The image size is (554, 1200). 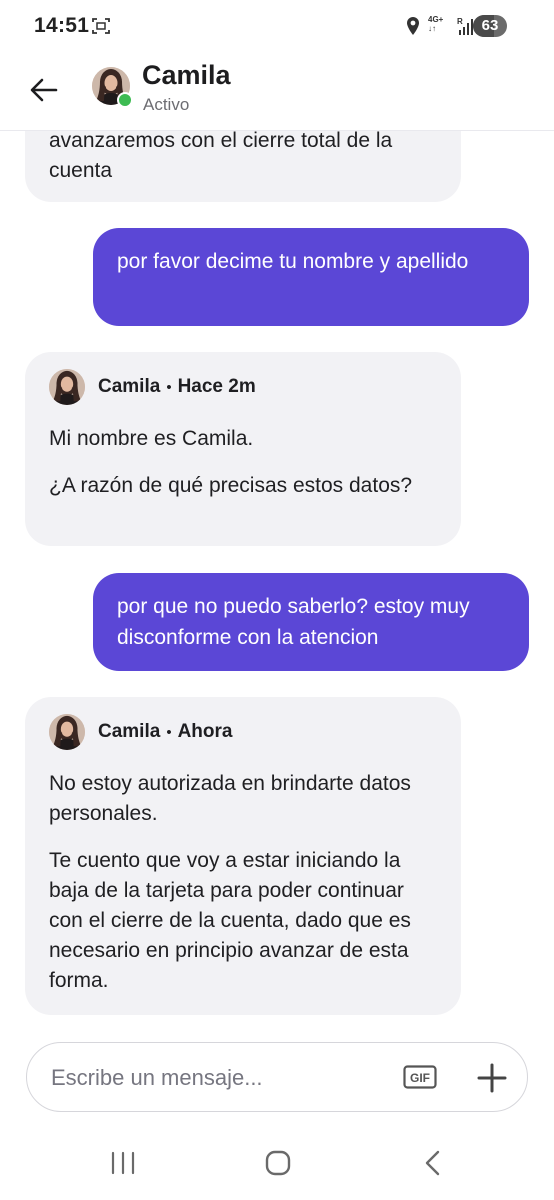 I want to click on back-button, so click(x=44, y=90).